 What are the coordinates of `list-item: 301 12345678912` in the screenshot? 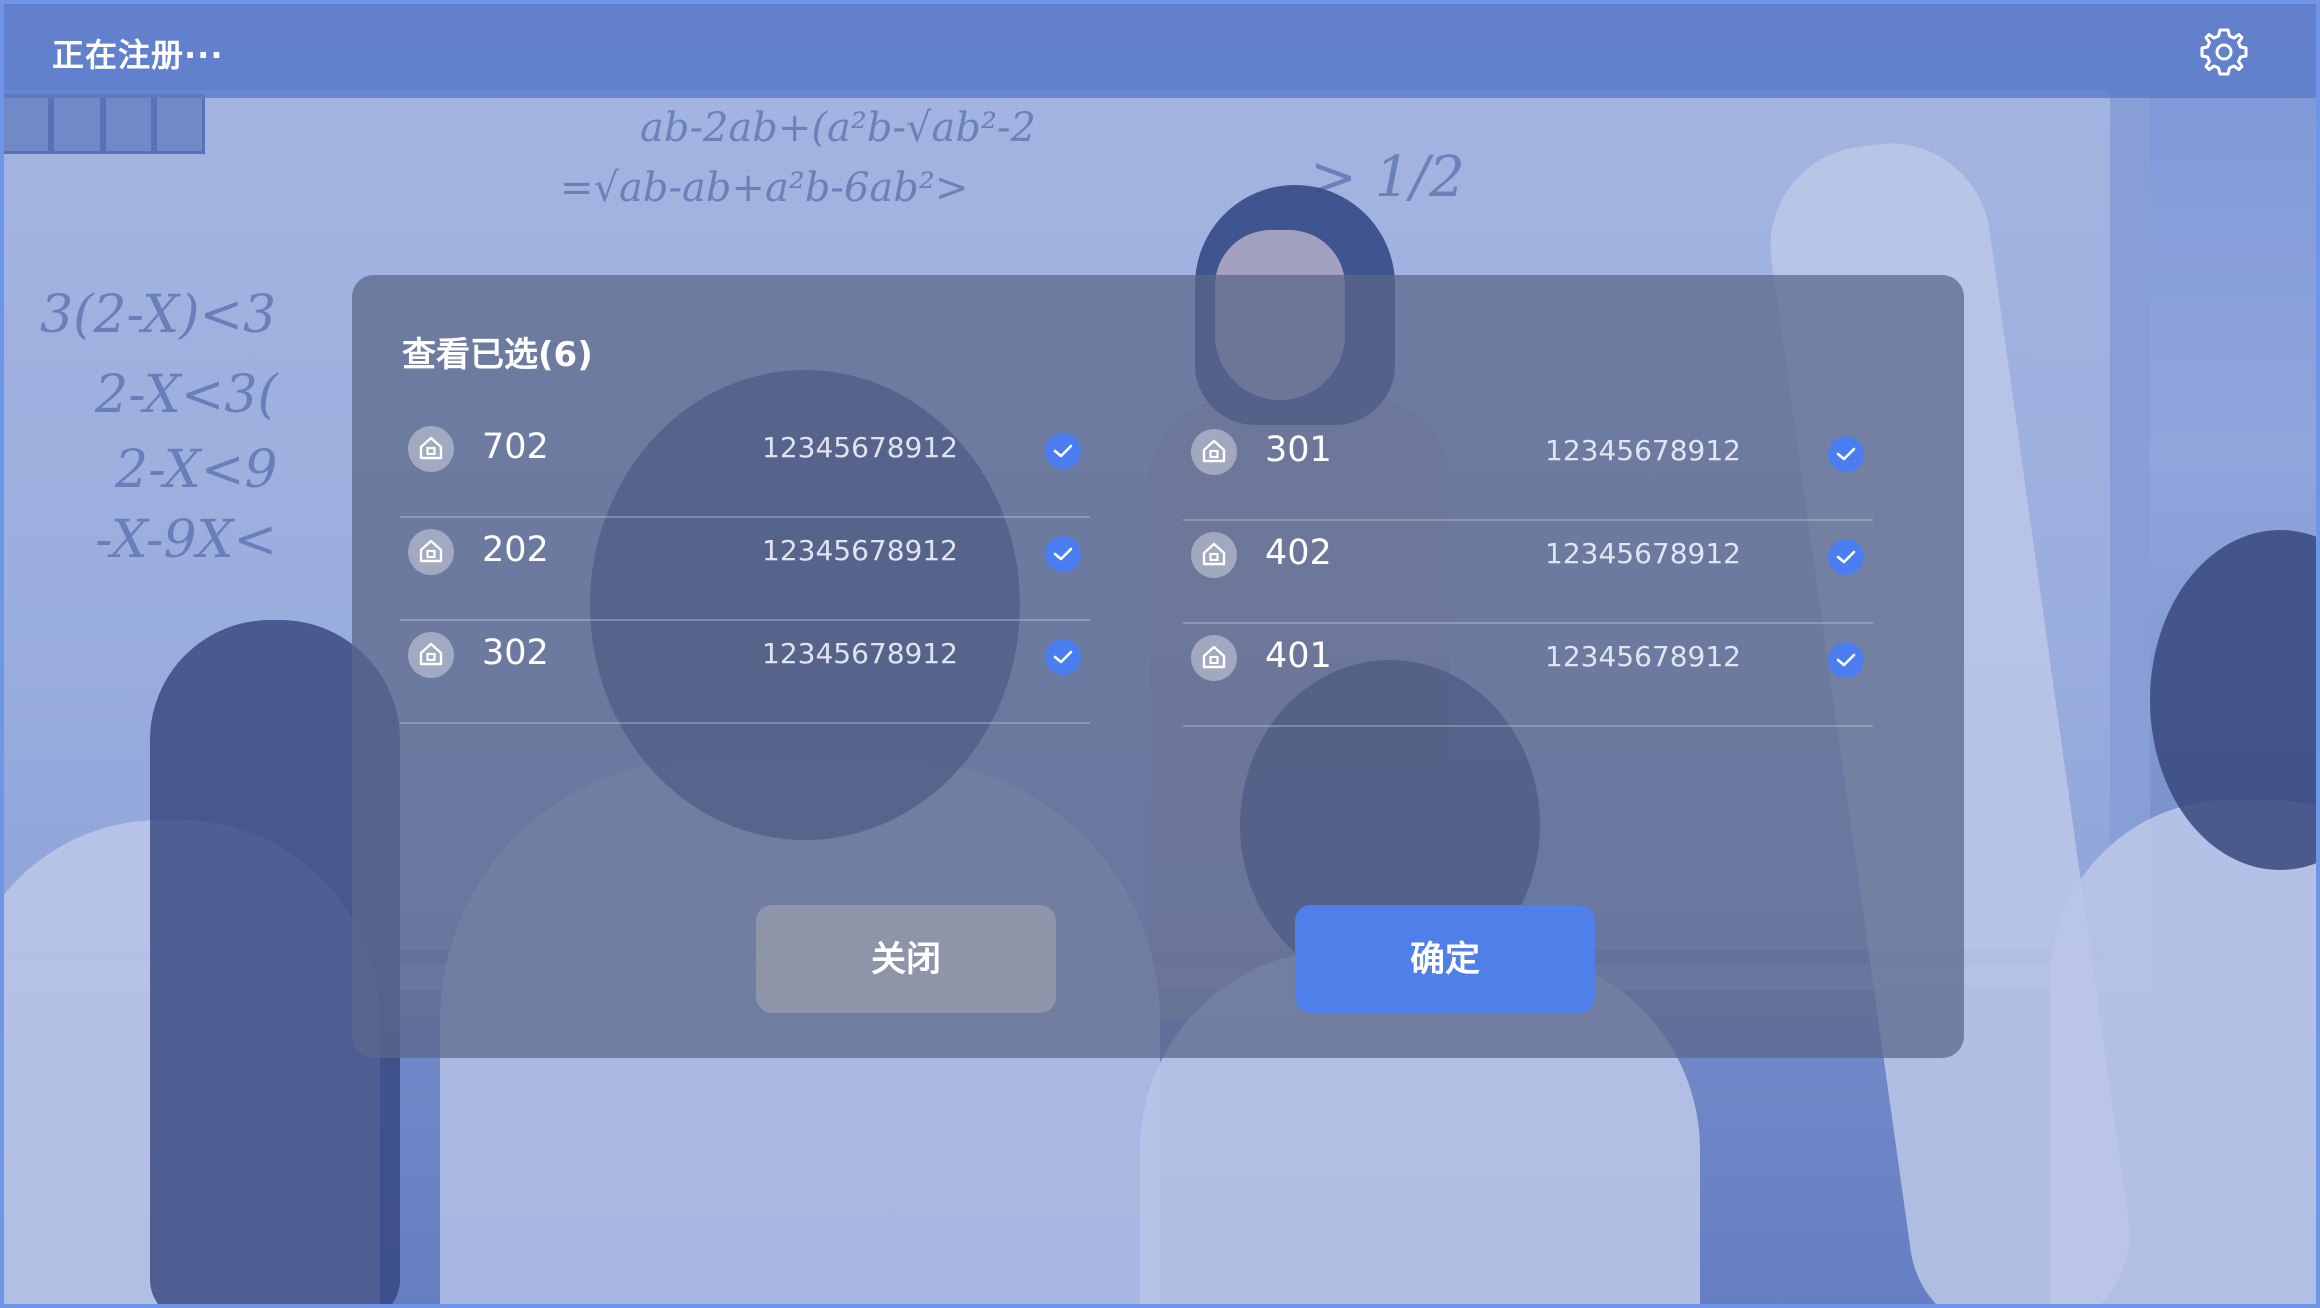 It's located at (1528, 469).